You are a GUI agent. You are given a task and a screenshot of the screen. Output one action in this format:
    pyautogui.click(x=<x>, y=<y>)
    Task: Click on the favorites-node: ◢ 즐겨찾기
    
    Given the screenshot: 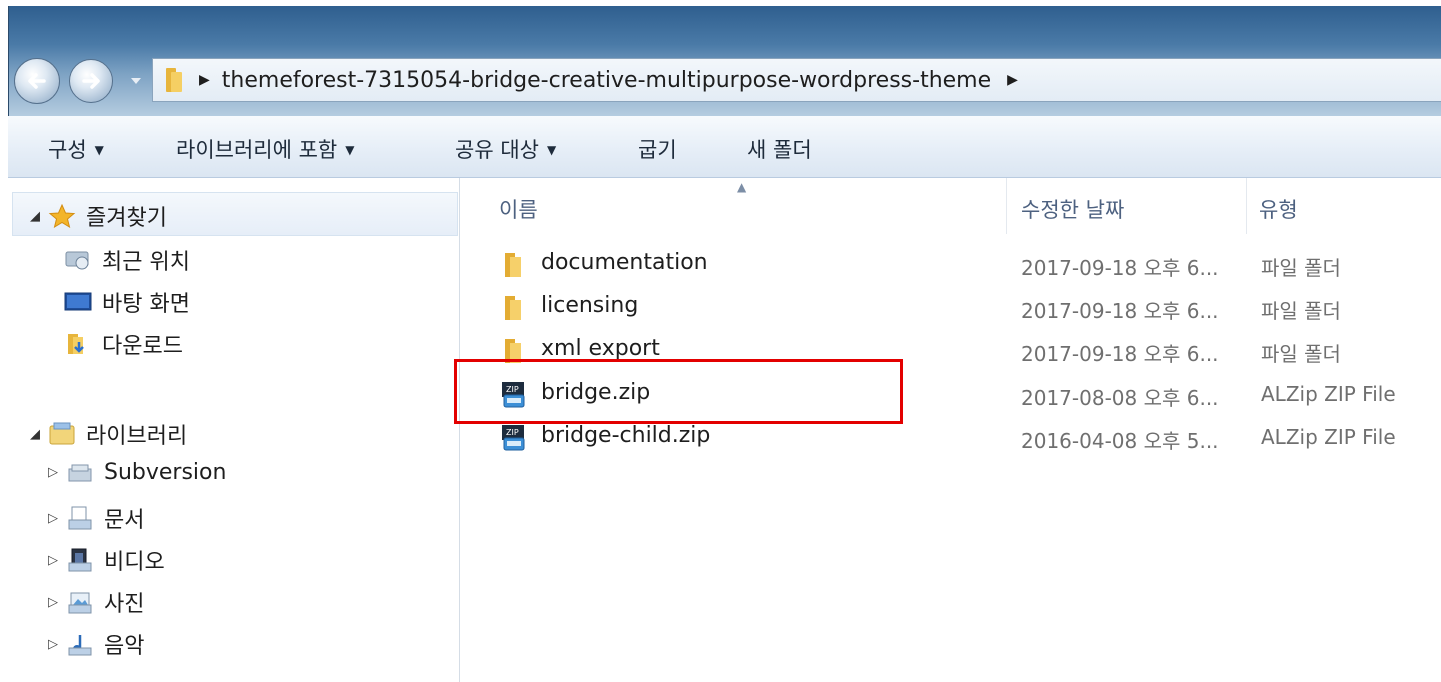 What is the action you would take?
    pyautogui.click(x=98, y=216)
    